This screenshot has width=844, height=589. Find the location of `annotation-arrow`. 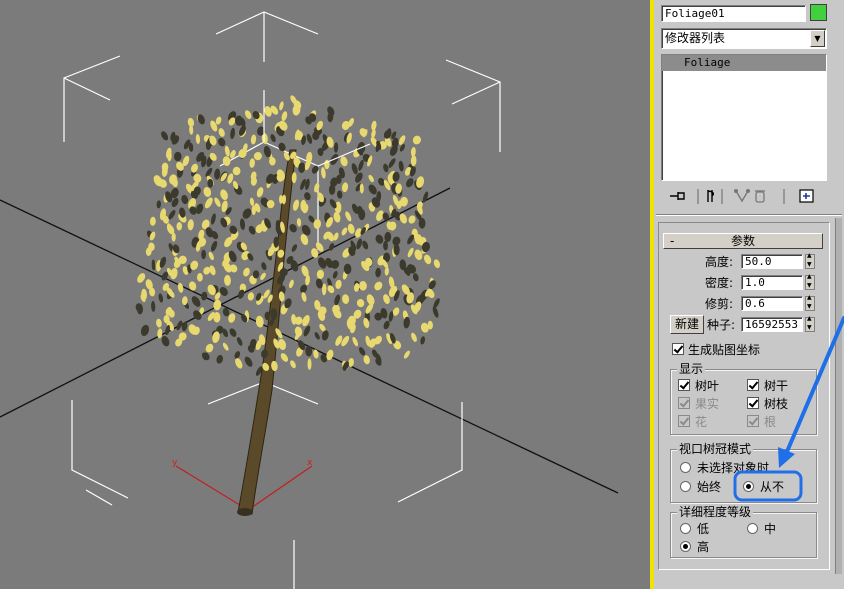

annotation-arrow is located at coordinates (814, 386).